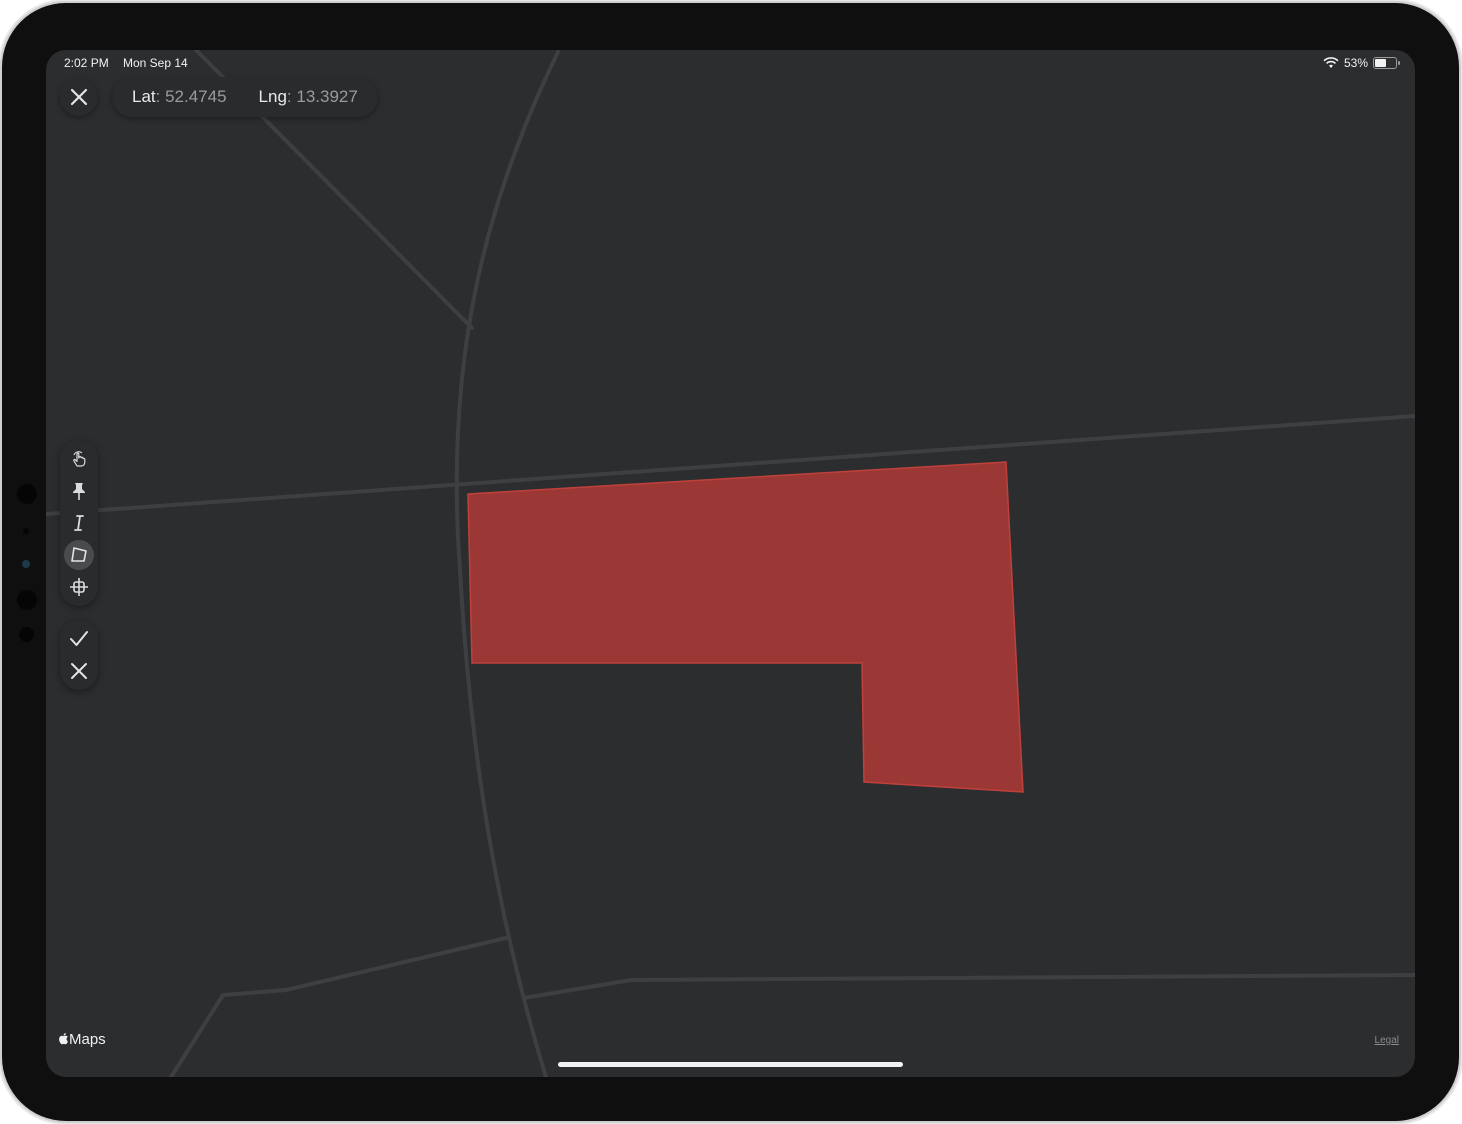 This screenshot has width=1462, height=1124. I want to click on maps-attribution: Maps, so click(82, 1039).